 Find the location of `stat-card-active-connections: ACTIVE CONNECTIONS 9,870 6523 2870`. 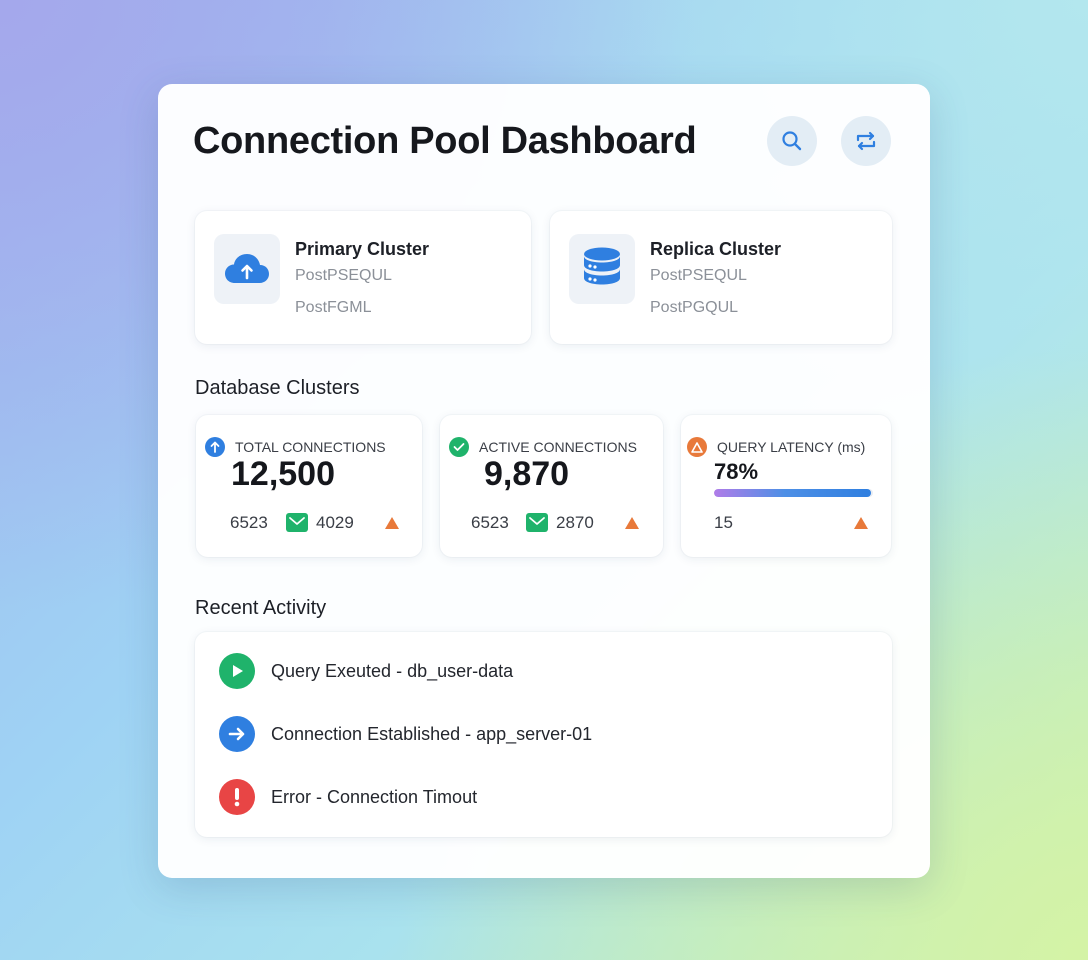

stat-card-active-connections: ACTIVE CONNECTIONS 9,870 6523 2870 is located at coordinates (551, 486).